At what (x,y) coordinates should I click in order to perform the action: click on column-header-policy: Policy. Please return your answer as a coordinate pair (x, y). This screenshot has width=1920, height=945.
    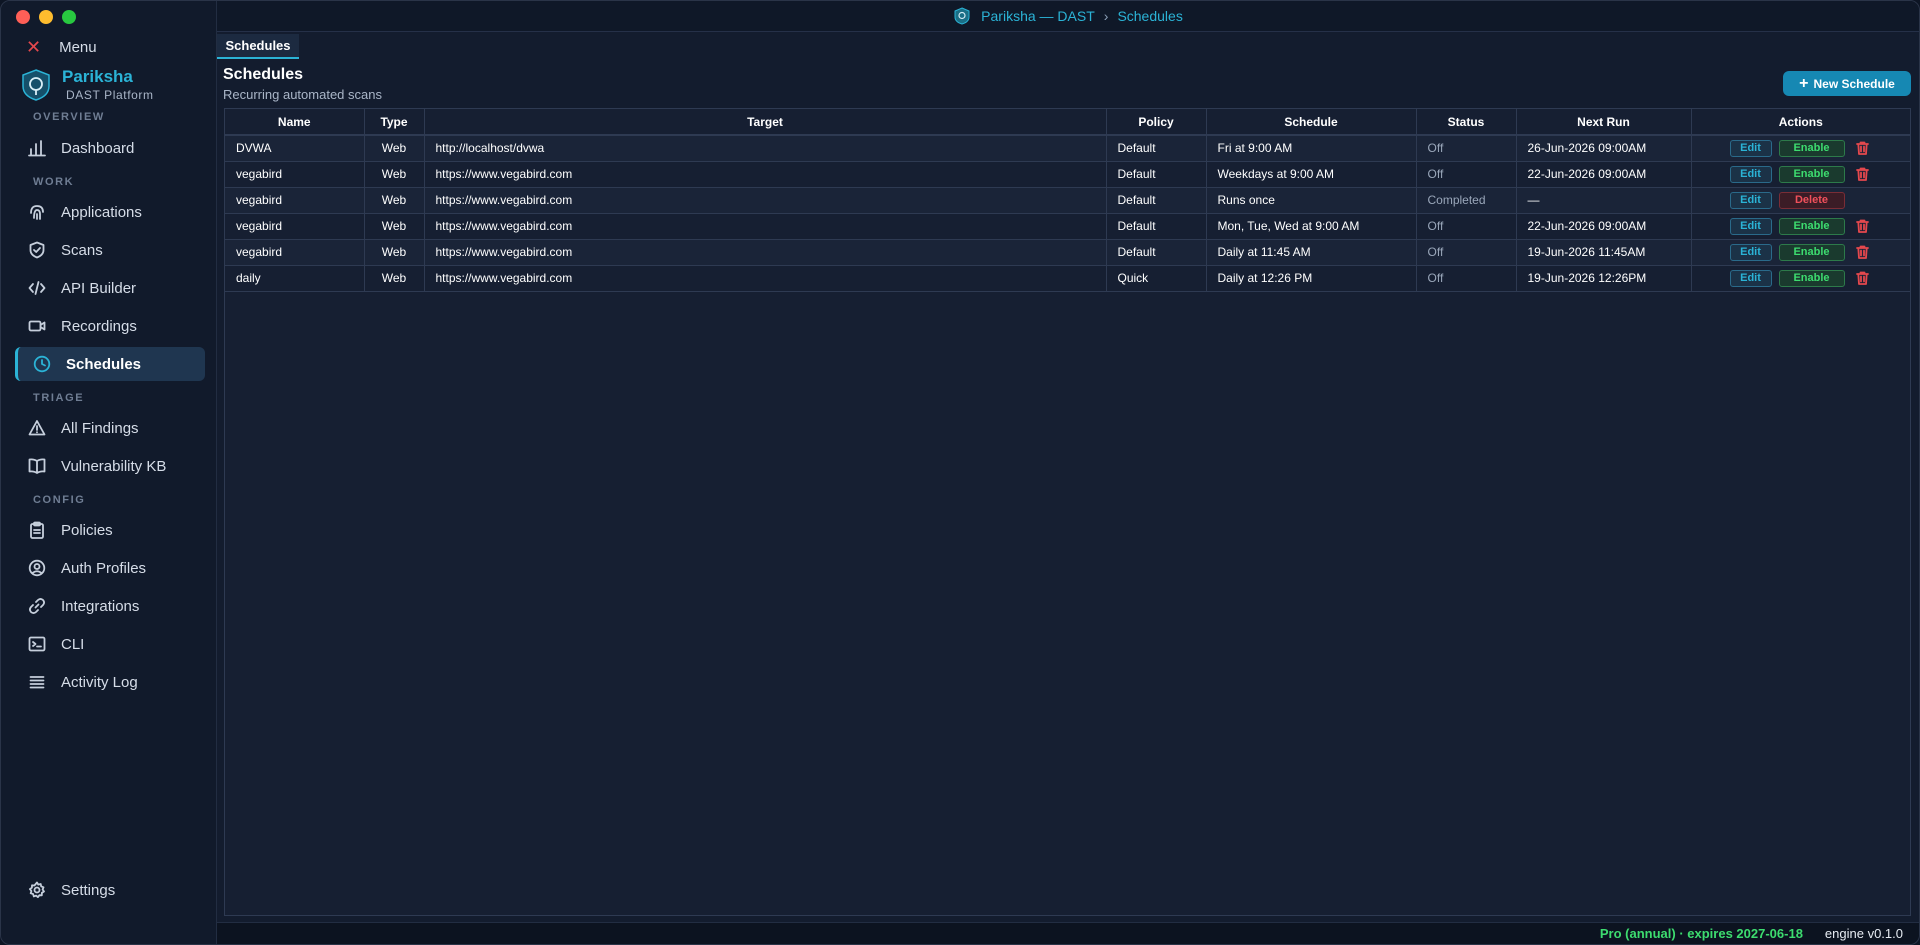
    Looking at the image, I should click on (1156, 122).